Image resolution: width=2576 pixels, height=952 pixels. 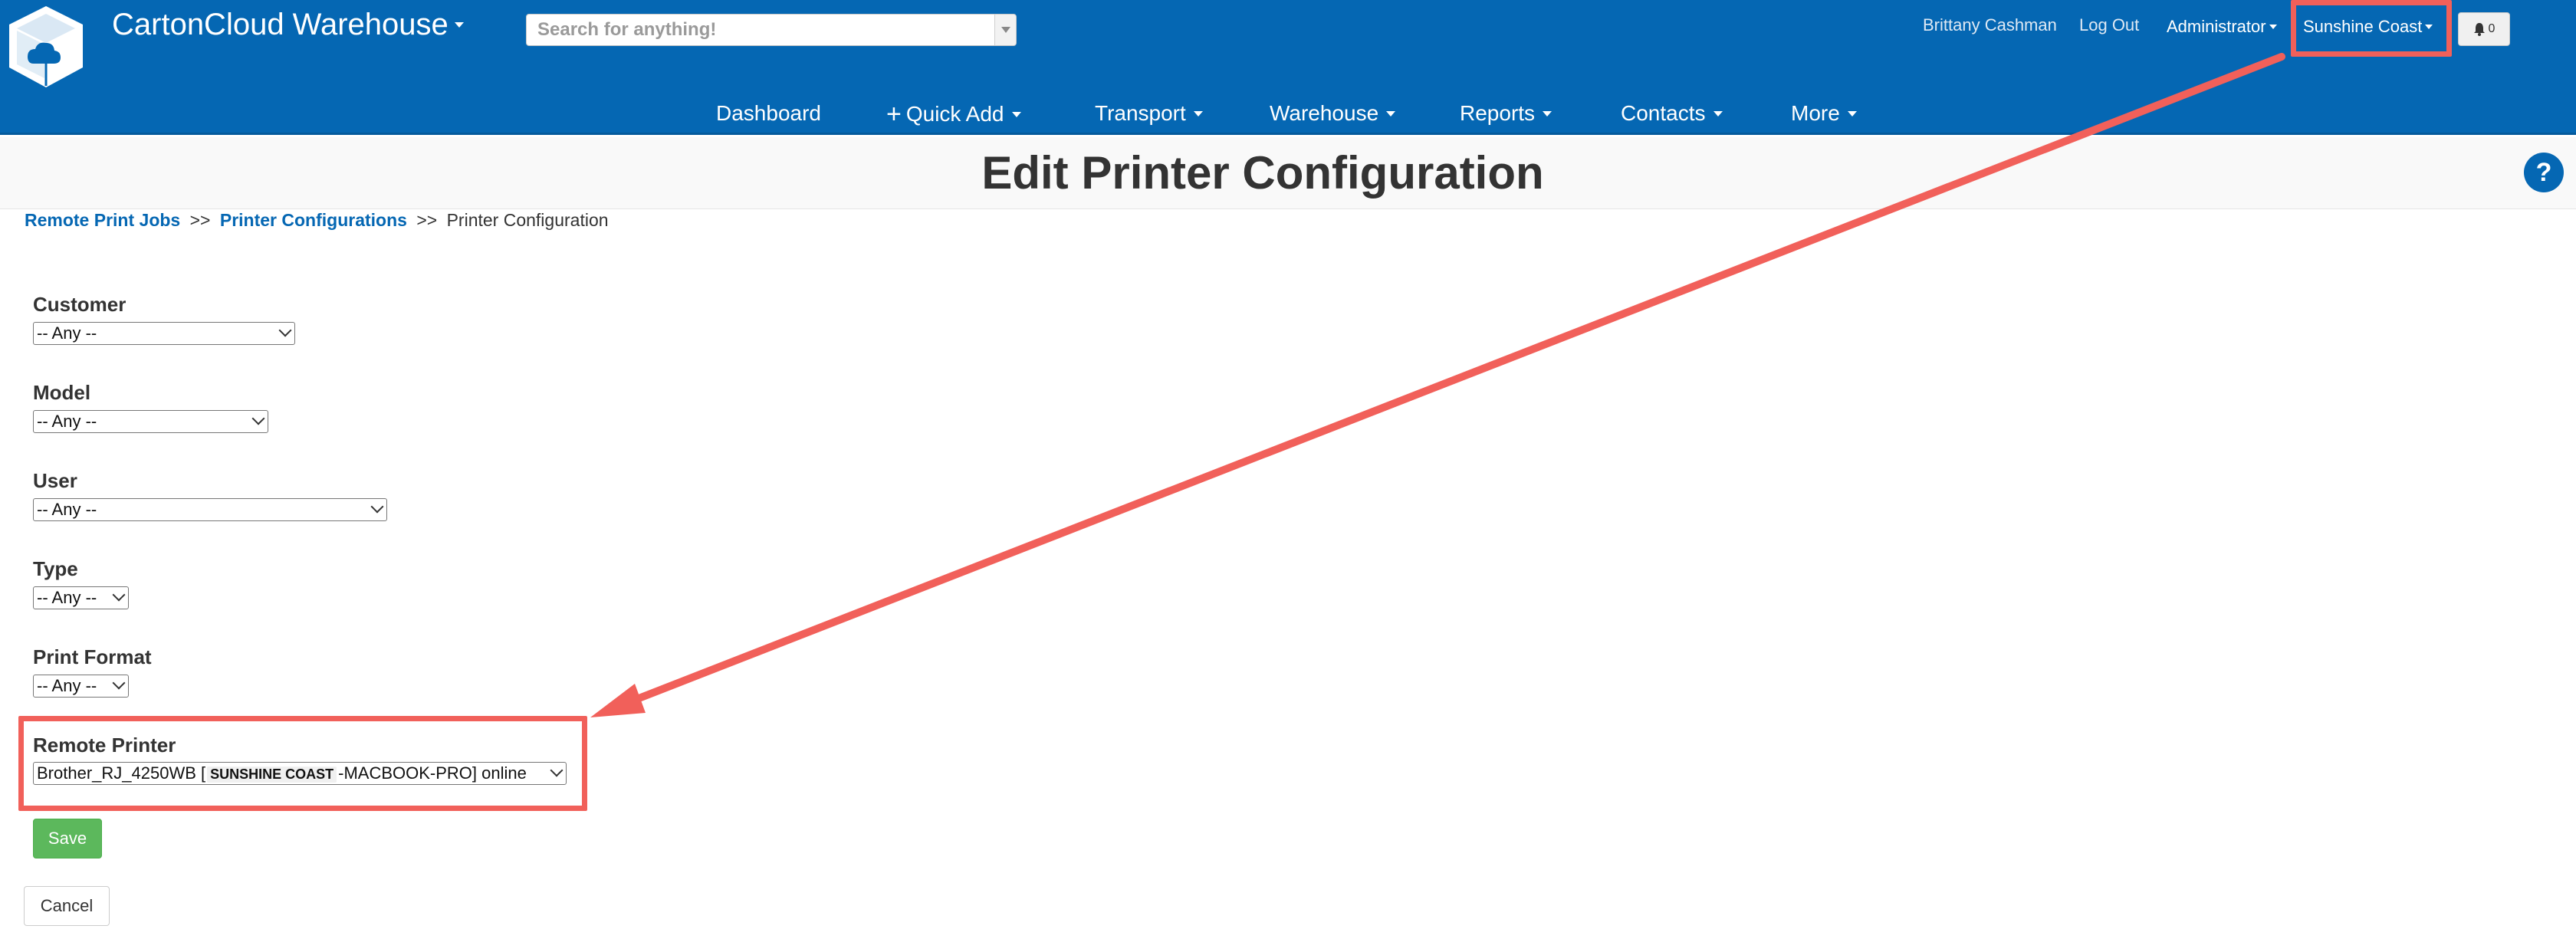 I want to click on print-format-label: Print Format, so click(x=93, y=656).